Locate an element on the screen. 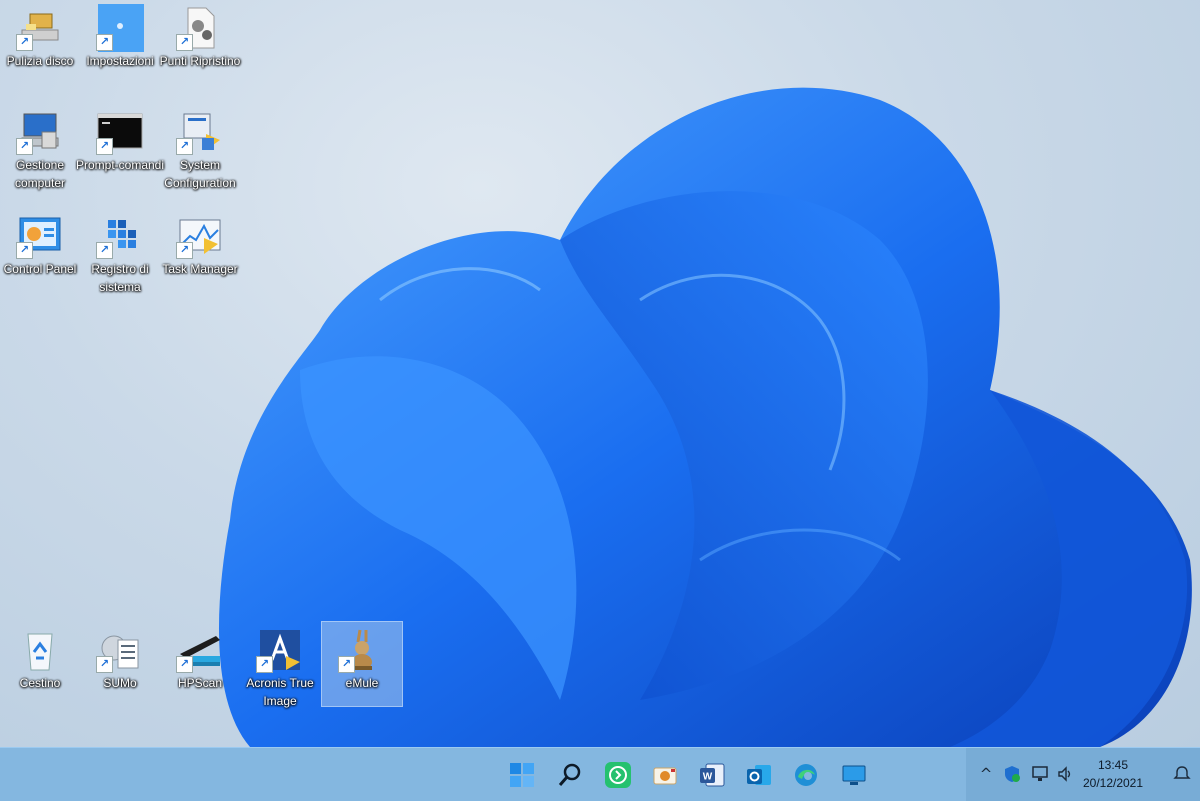 This screenshot has height=801, width=1200. word-button: W is located at coordinates (712, 775).